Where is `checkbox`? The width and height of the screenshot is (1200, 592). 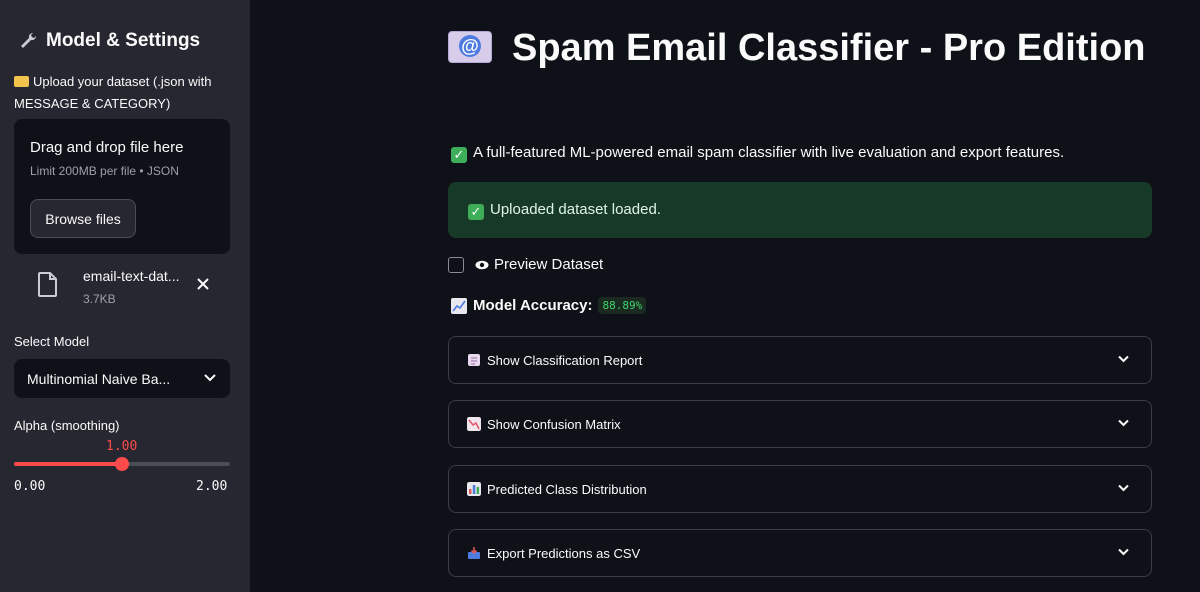
checkbox is located at coordinates (456, 264).